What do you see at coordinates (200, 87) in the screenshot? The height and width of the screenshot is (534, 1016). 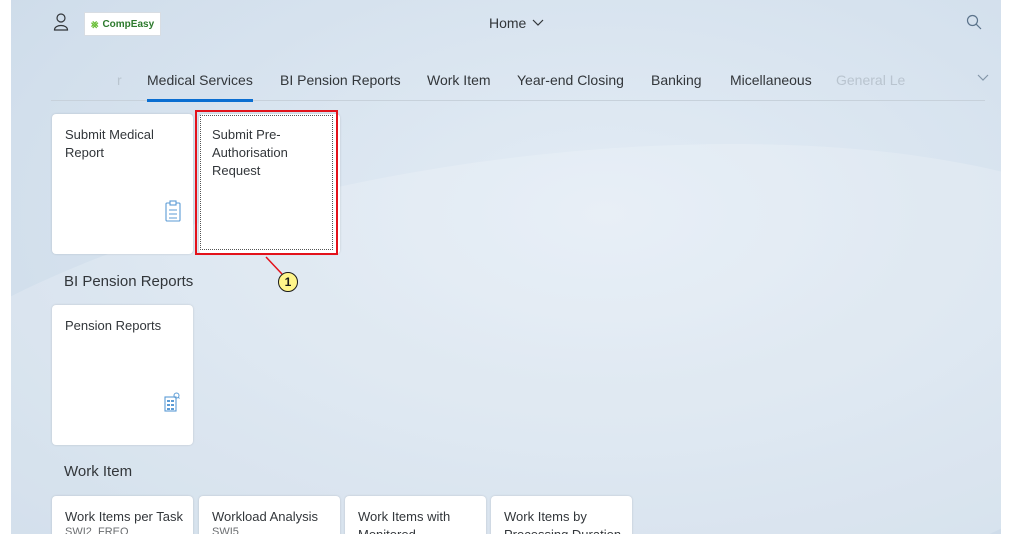 I see `tab-medical-services: Medical Services` at bounding box center [200, 87].